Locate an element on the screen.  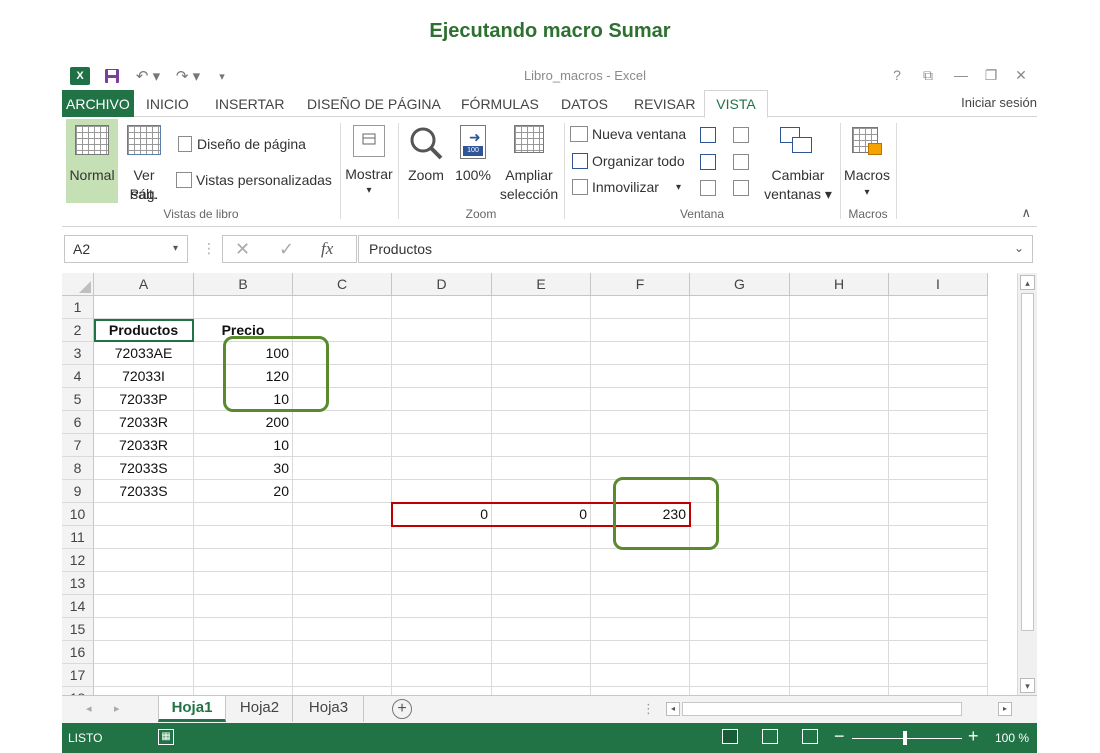
cell-b18 is located at coordinates (243, 691).